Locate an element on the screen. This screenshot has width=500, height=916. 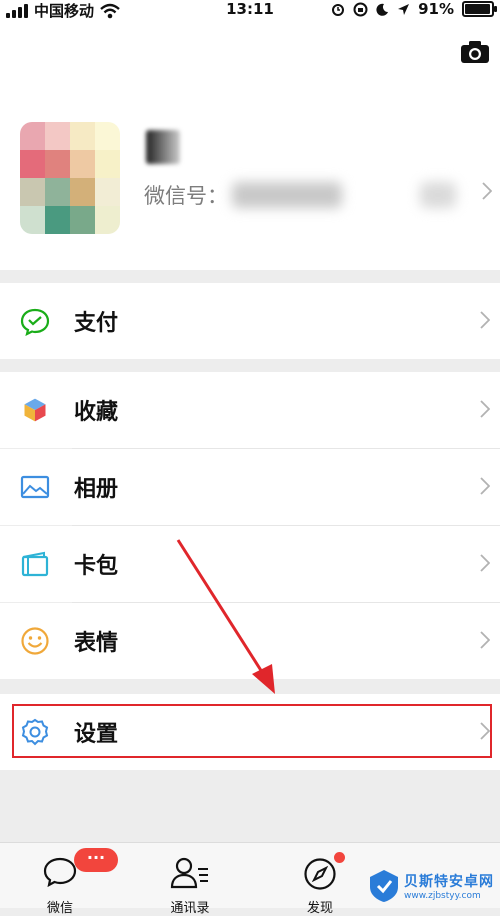
menu-label-pay: 支付 is located at coordinates (96, 323).